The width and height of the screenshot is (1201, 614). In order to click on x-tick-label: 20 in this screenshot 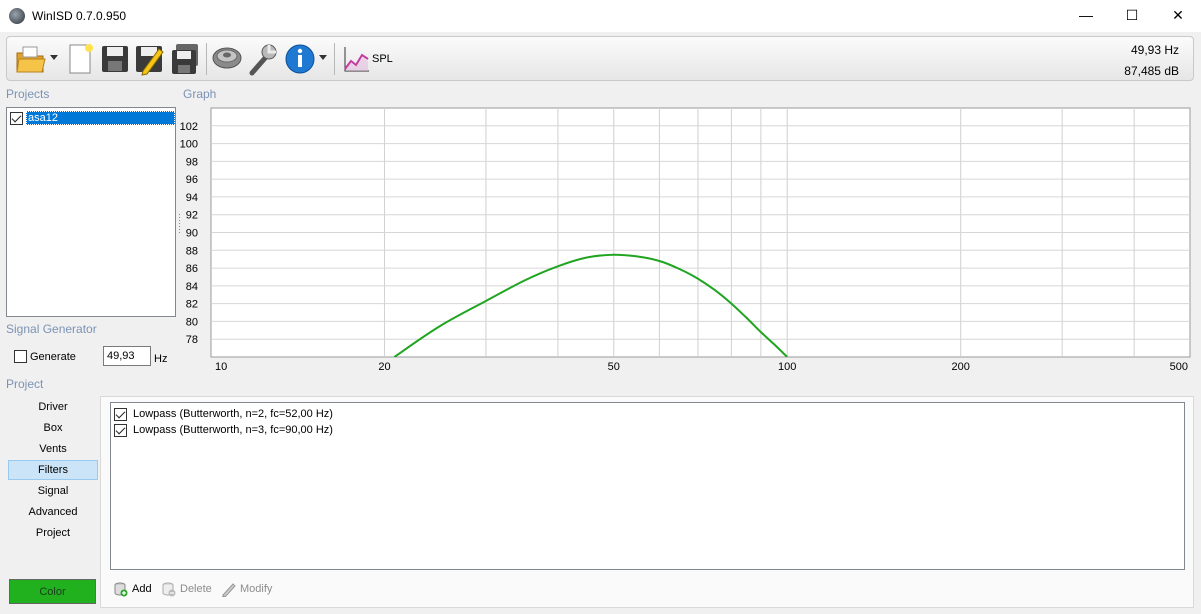, I will do `click(384, 367)`.